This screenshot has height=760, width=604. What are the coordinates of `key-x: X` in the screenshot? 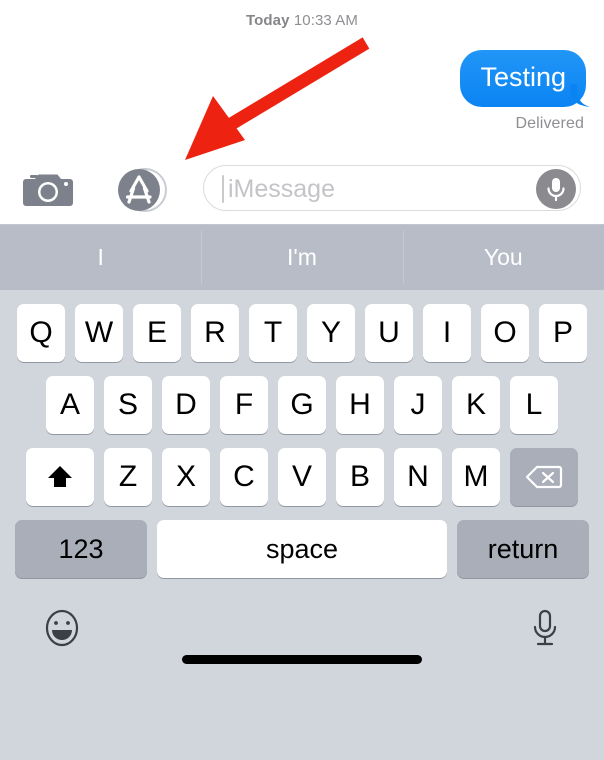 It's located at (186, 477).